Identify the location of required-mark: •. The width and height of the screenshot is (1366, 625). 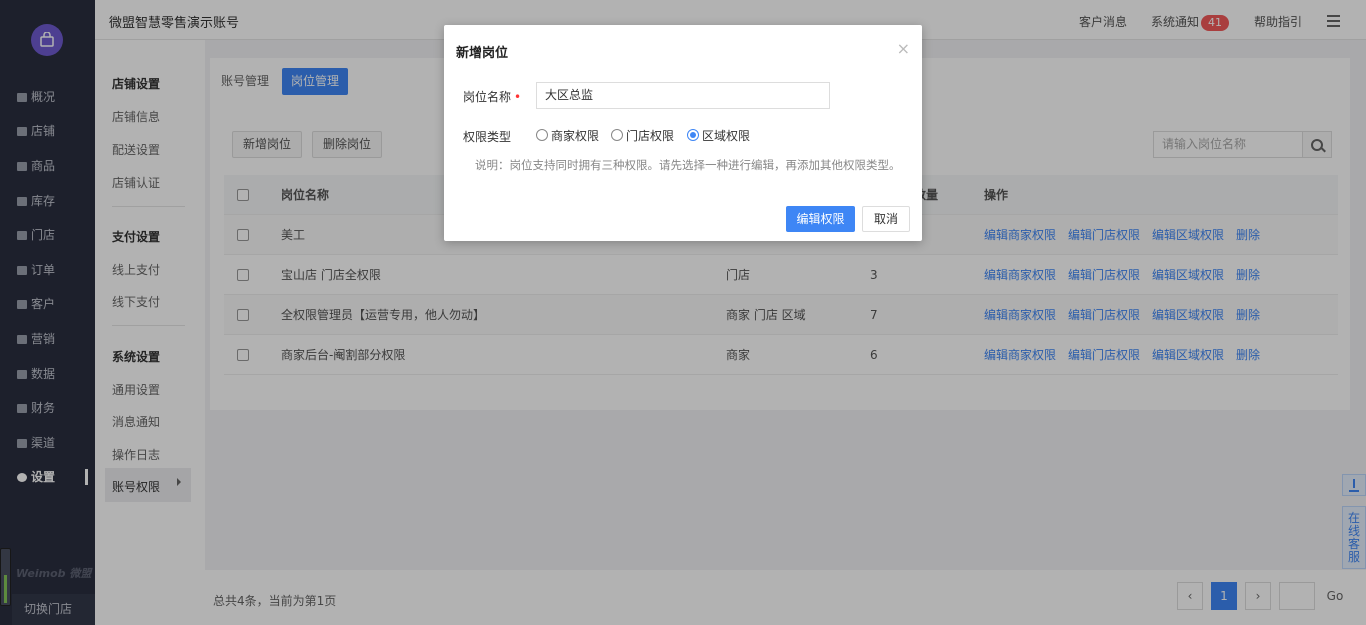
(518, 97).